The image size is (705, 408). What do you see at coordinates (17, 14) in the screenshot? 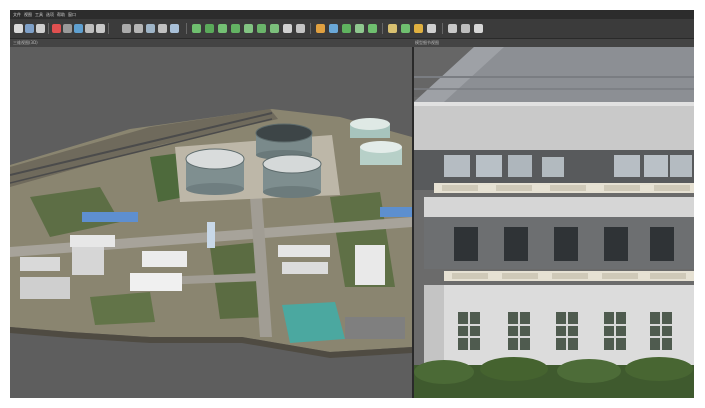
I see `menu-item-file: 文件` at bounding box center [17, 14].